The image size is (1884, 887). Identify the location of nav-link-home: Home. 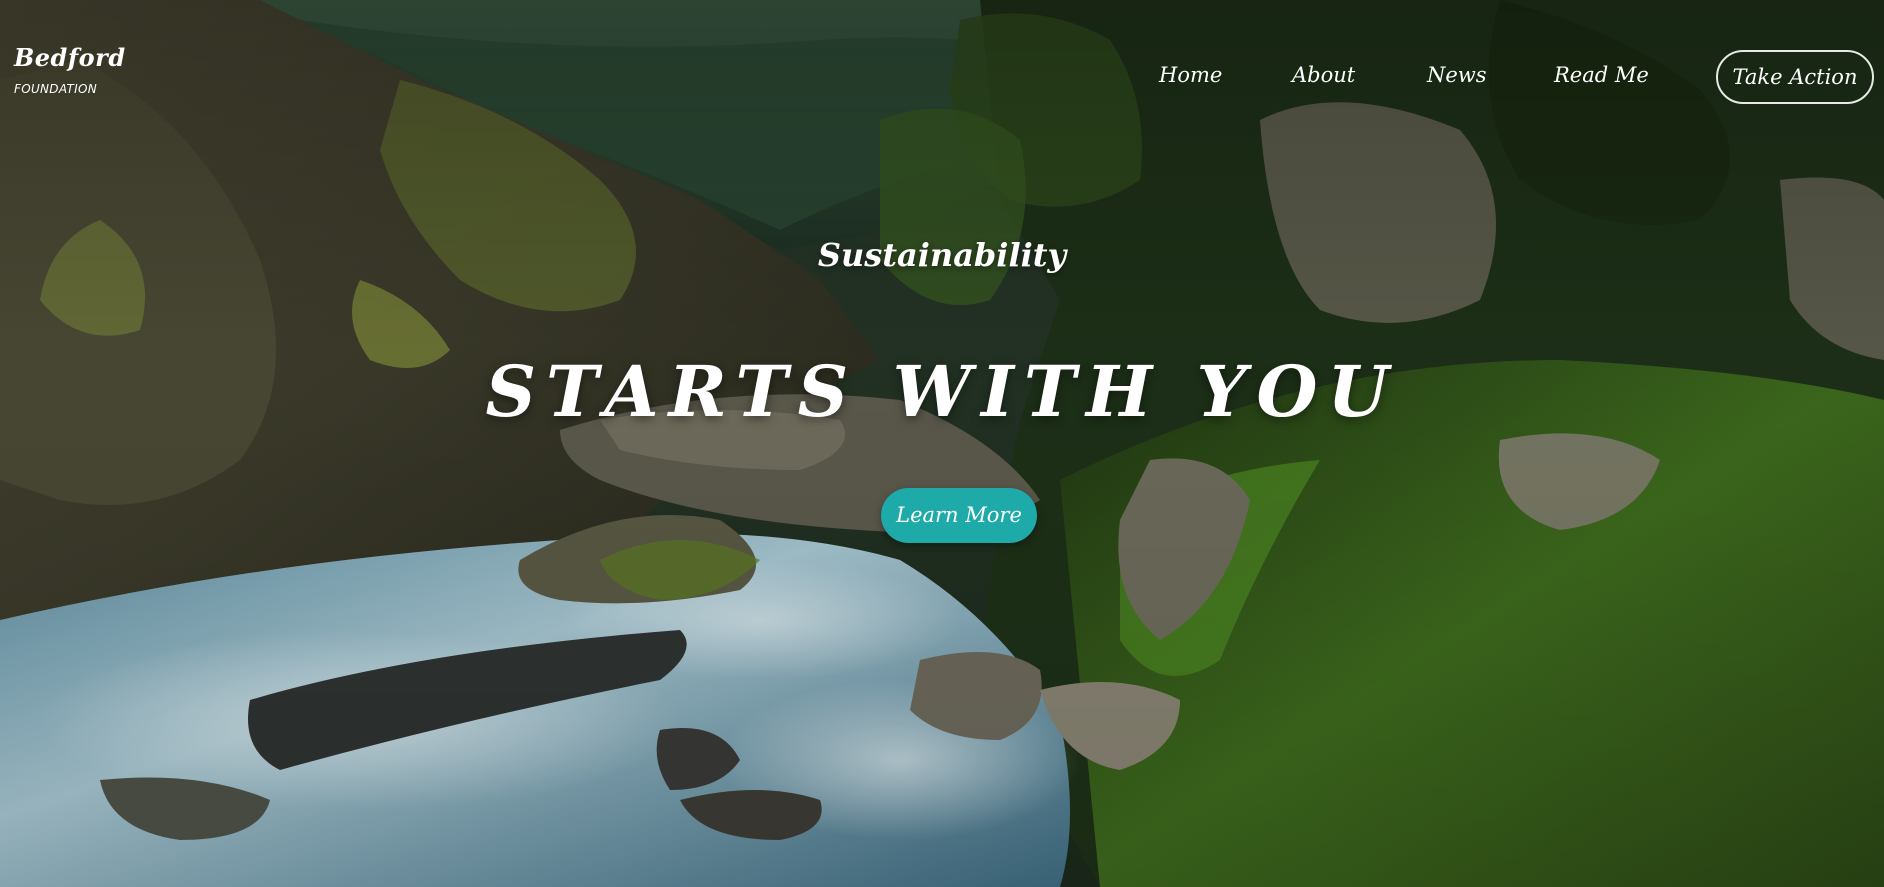
(1190, 75).